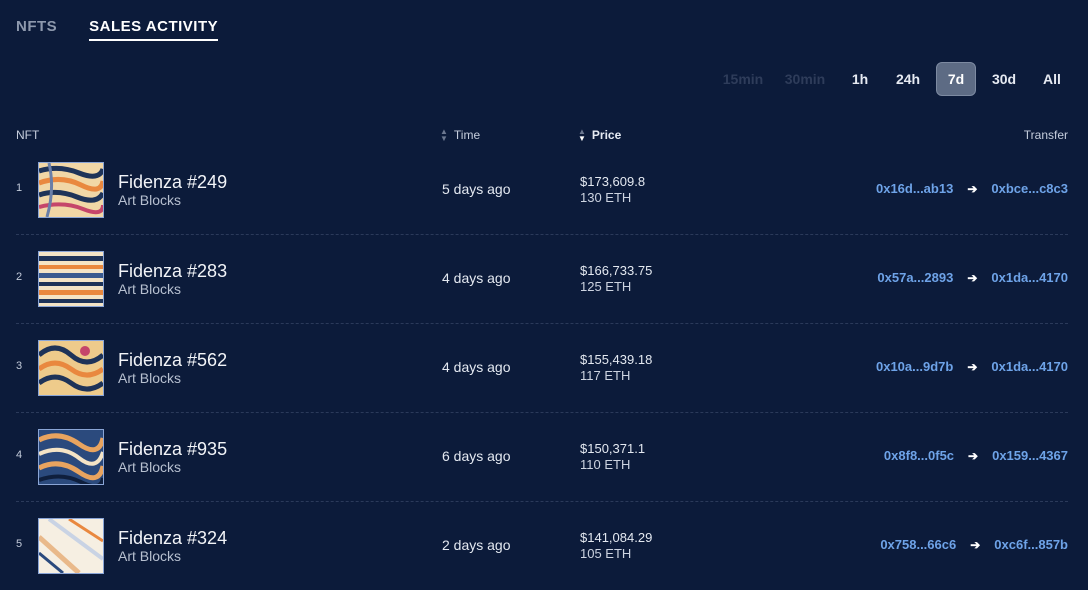 Image resolution: width=1088 pixels, height=590 pixels. Describe the element at coordinates (19, 455) in the screenshot. I see `rank: 4` at that location.